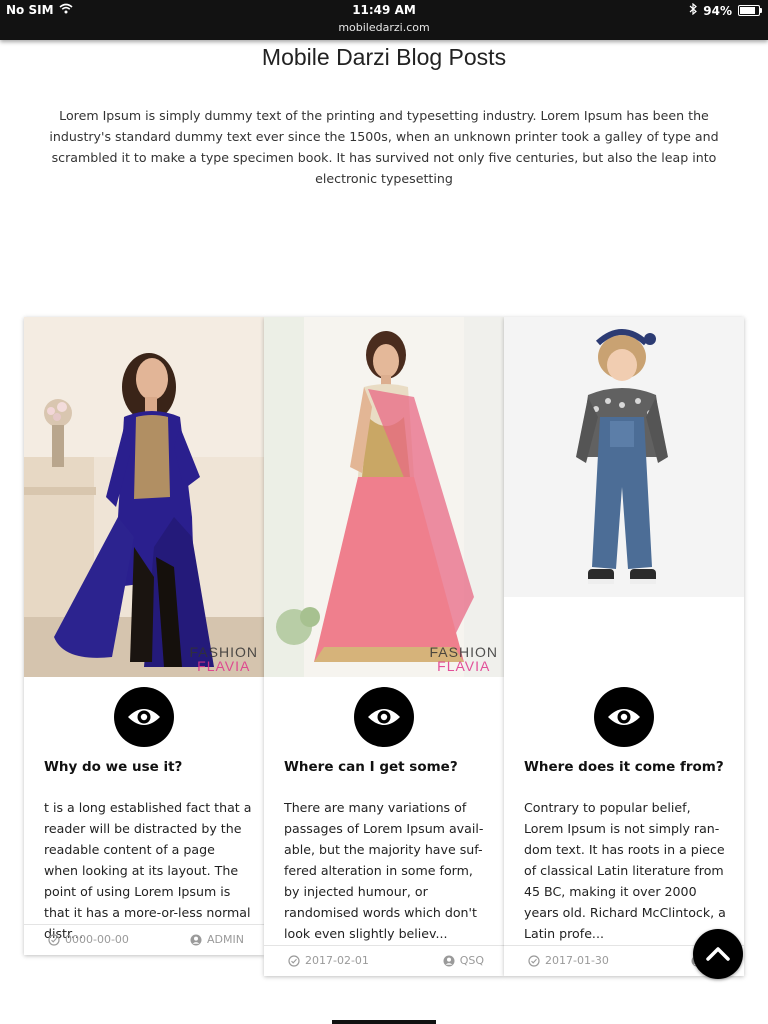 The image size is (768, 1024). I want to click on clock: 11:49 AM, so click(384, 10).